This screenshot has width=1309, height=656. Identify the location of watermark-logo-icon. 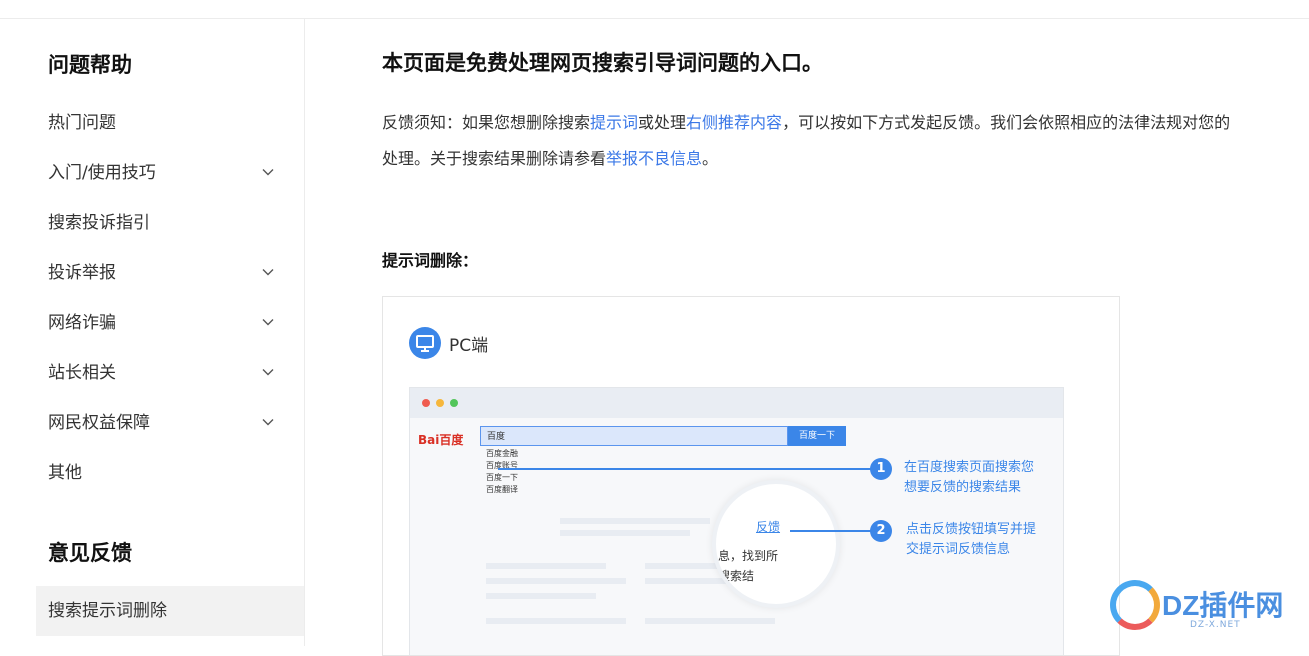
(1135, 605).